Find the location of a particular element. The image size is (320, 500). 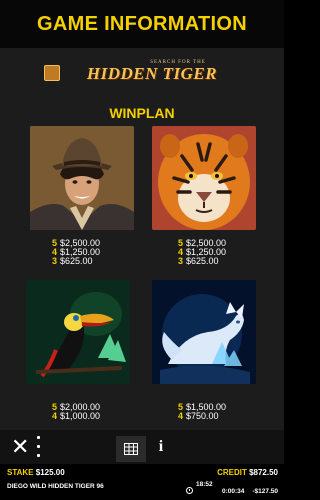

timer-icon is located at coordinates (189, 490).